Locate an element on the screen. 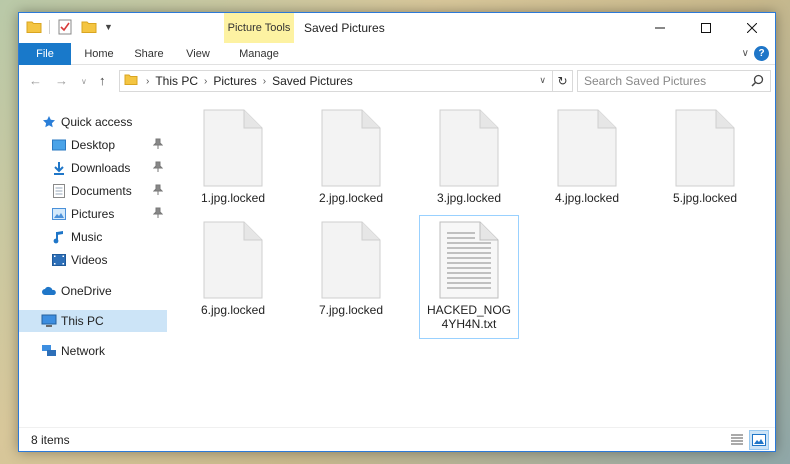 Image resolution: width=790 pixels, height=464 pixels. details-view-icon is located at coordinates (737, 440).